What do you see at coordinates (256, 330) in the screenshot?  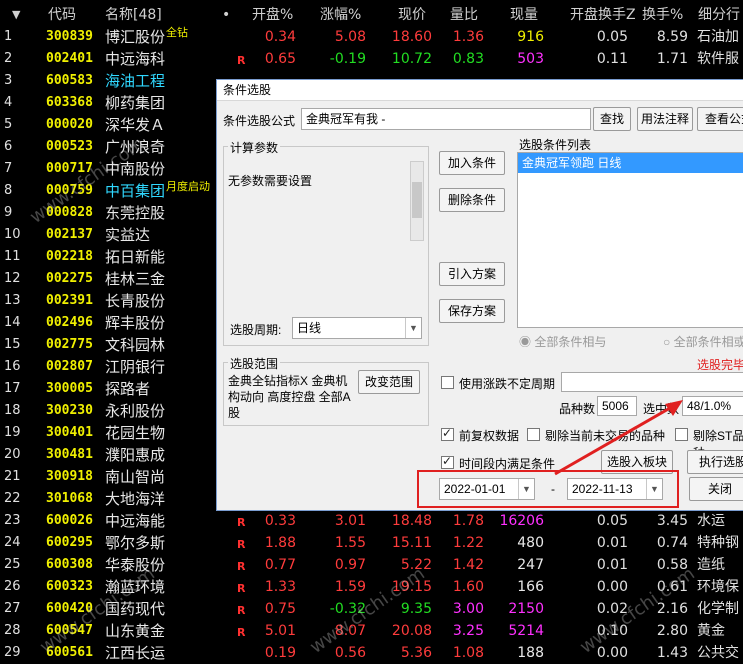 I see `period-label: 选股周期:` at bounding box center [256, 330].